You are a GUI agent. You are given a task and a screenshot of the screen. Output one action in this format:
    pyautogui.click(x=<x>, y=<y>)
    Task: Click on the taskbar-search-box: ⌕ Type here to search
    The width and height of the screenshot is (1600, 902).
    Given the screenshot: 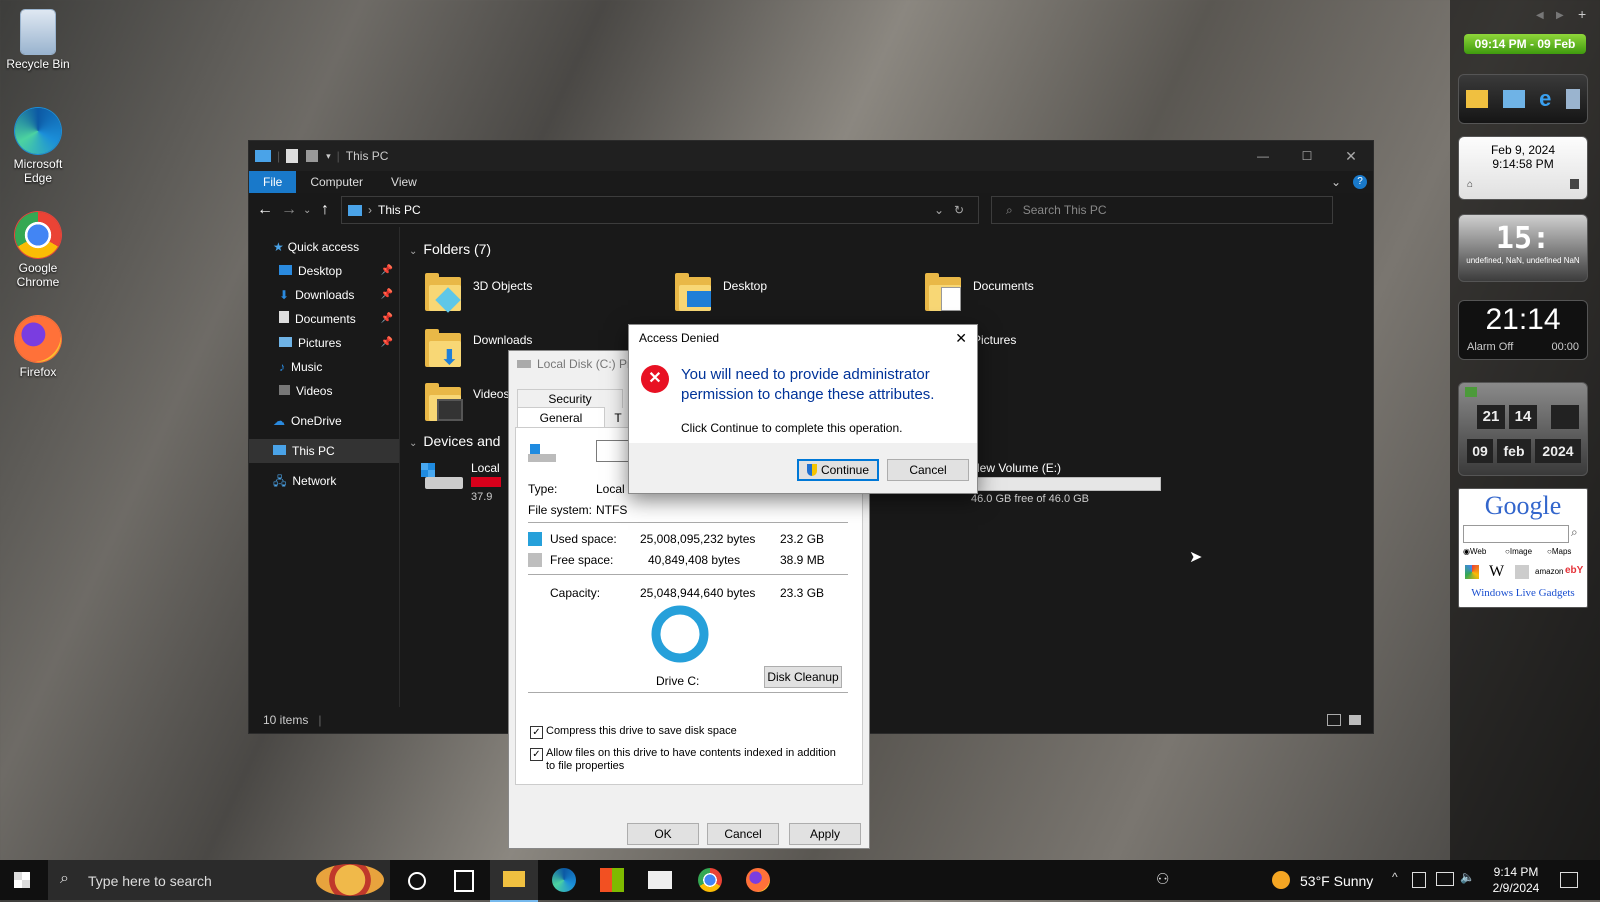 What is the action you would take?
    pyautogui.click(x=219, y=880)
    